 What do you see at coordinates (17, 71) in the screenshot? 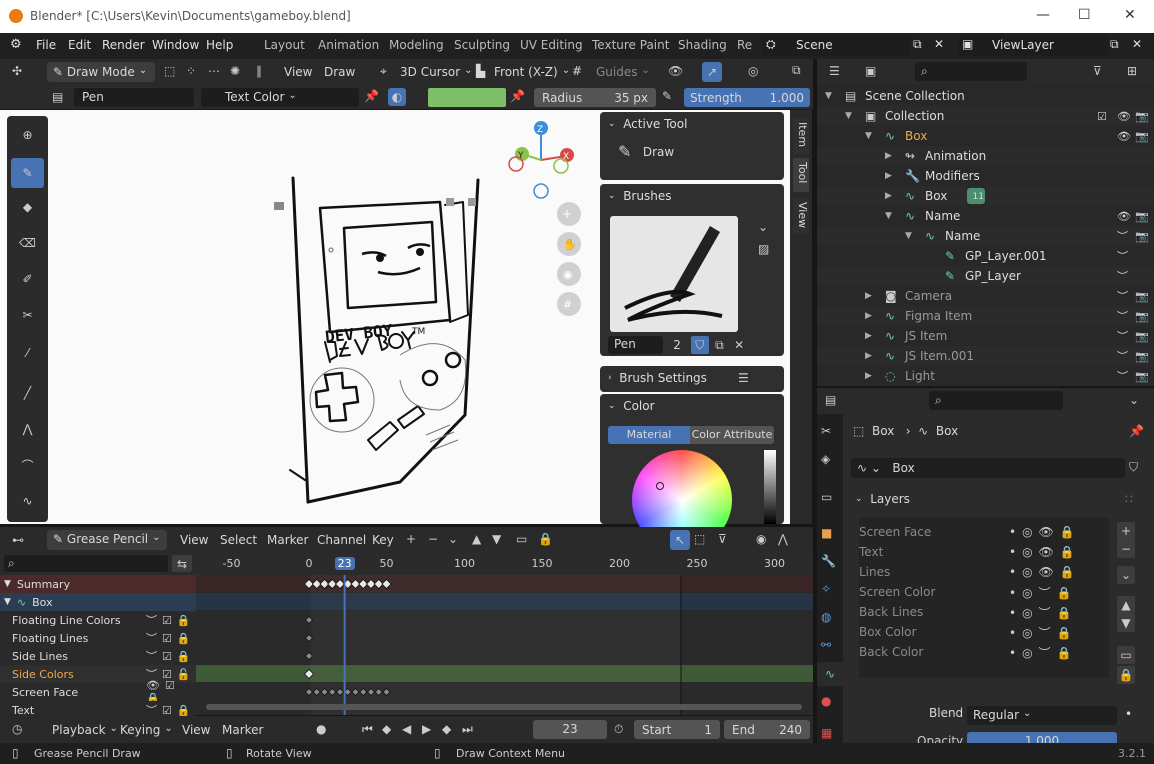
I see `editor-type-icon: ✣` at bounding box center [17, 71].